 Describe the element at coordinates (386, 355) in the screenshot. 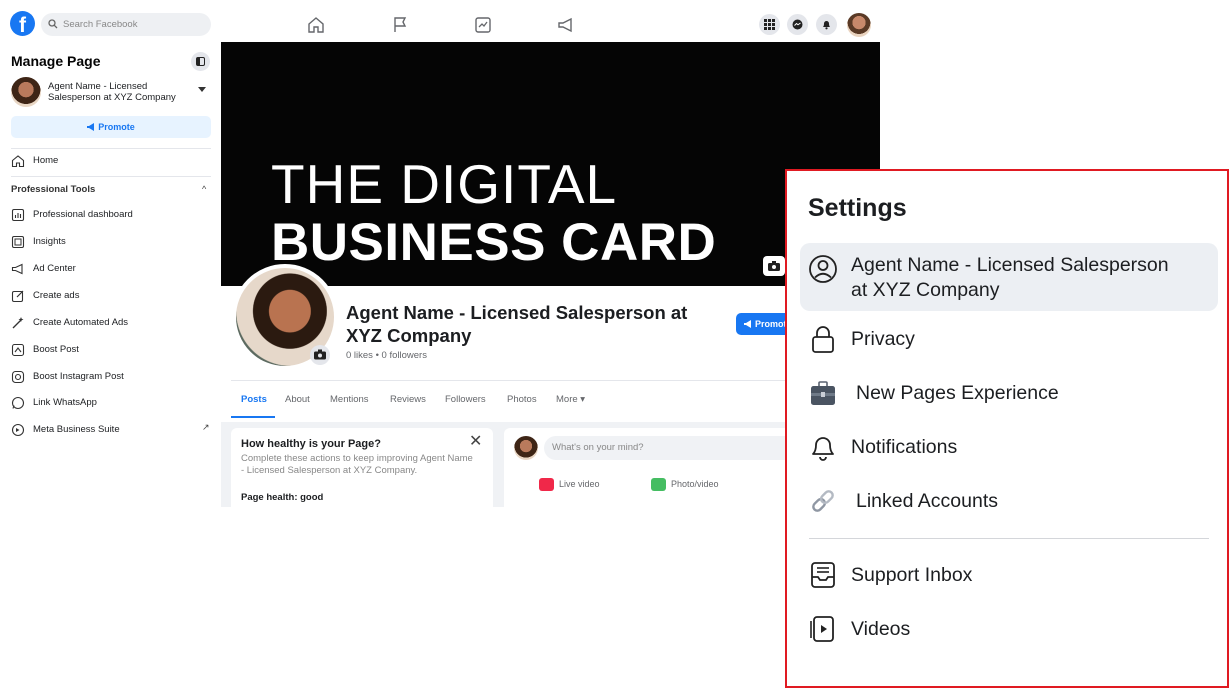

I see `page-stats: 0 likes • 0 followers` at that location.